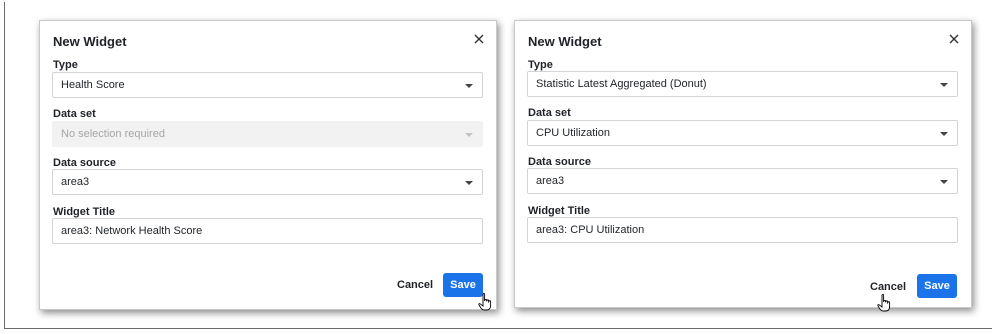  What do you see at coordinates (93, 85) in the screenshot?
I see `type-select-value: Health Score` at bounding box center [93, 85].